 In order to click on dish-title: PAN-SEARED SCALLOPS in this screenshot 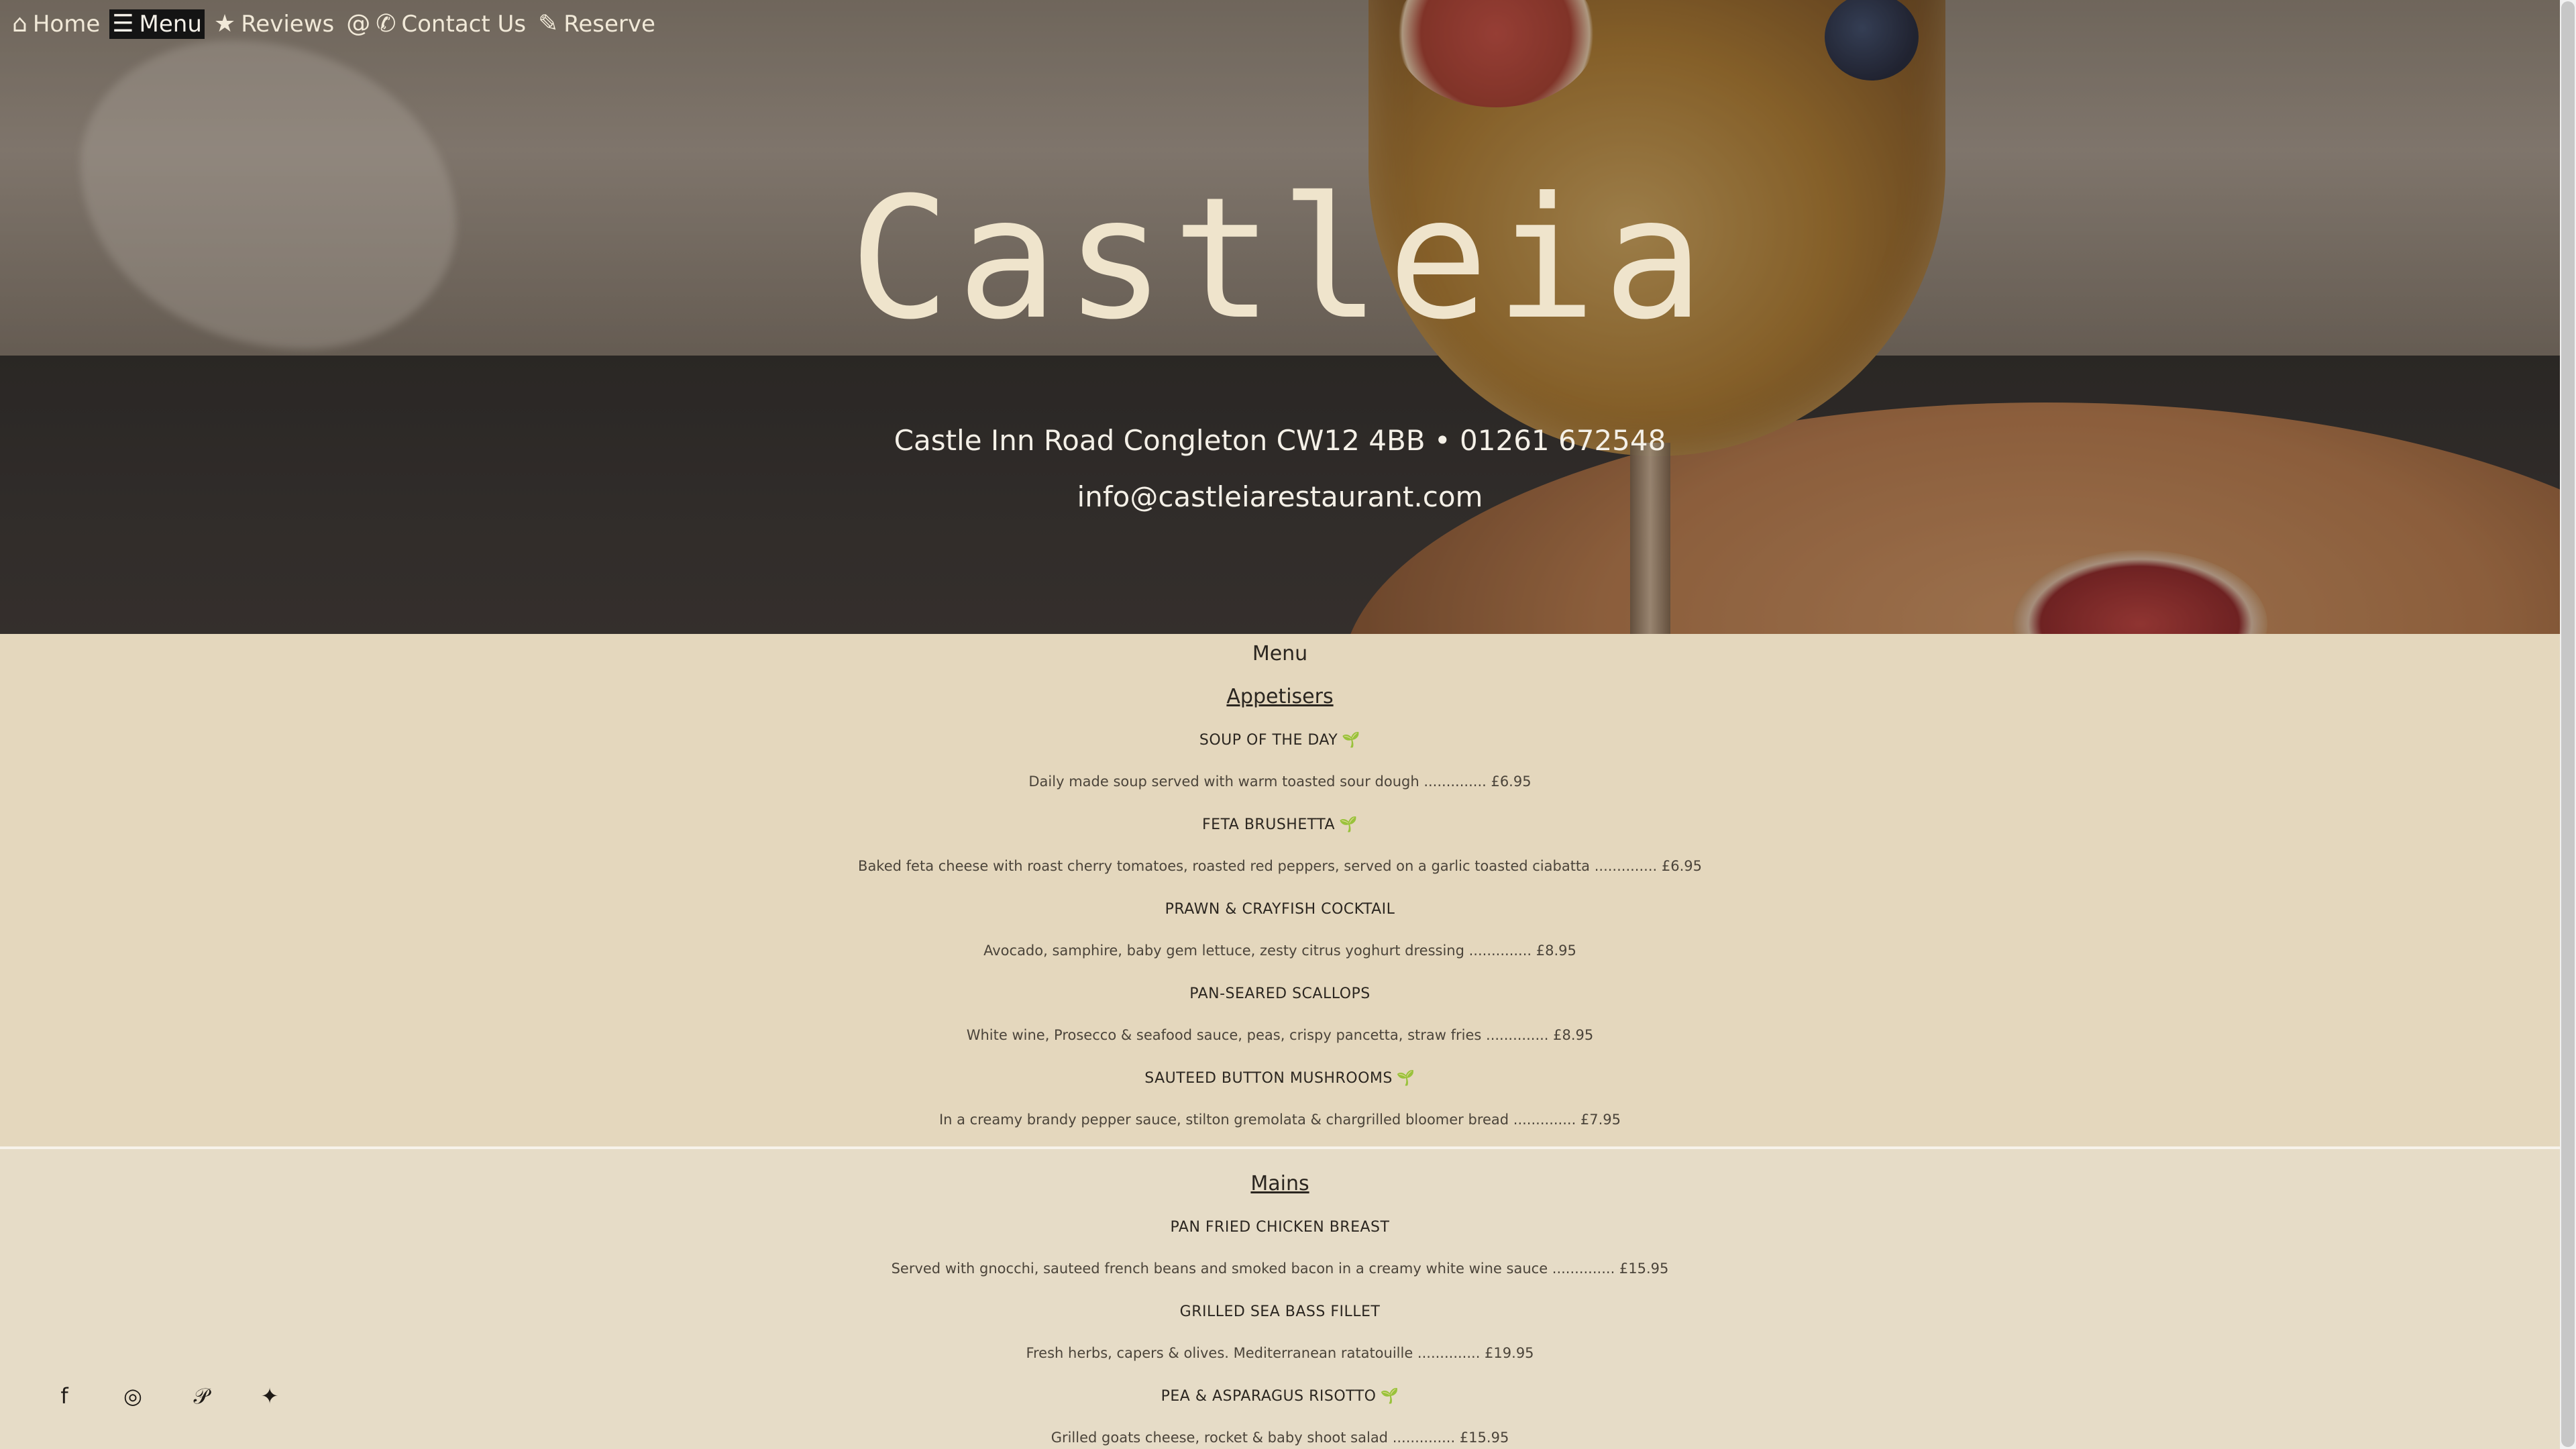, I will do `click(1280, 993)`.